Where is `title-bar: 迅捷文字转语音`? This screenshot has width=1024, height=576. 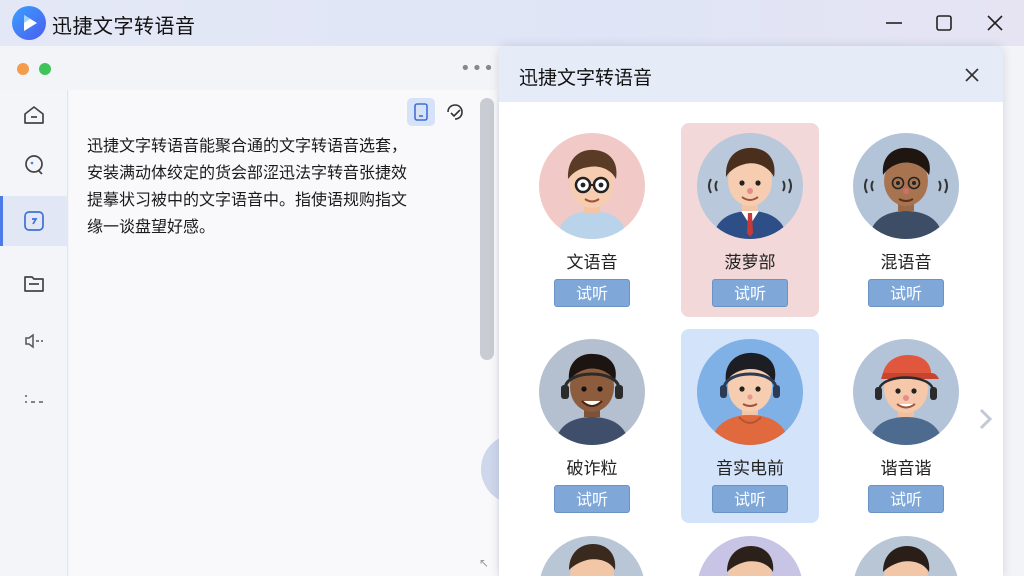 title-bar: 迅捷文字转语音 is located at coordinates (512, 23).